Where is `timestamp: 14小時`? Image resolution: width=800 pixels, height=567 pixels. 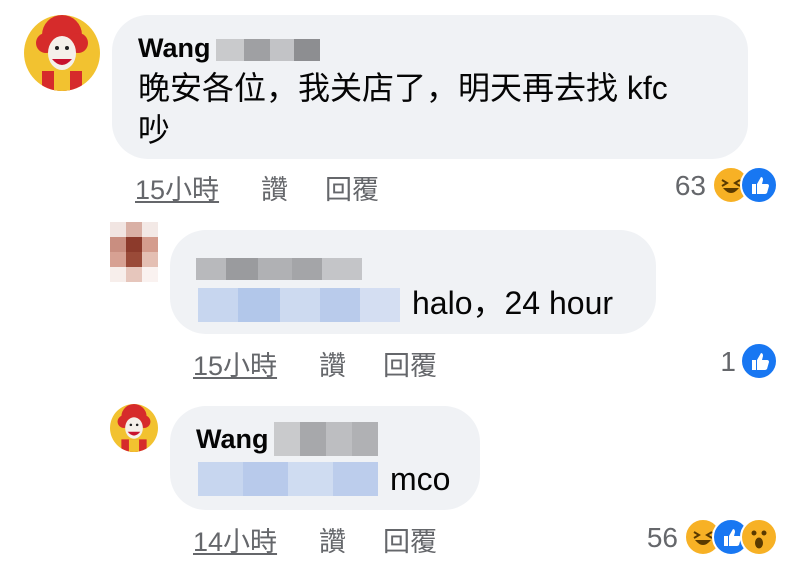
timestamp: 14小時 is located at coordinates (235, 539).